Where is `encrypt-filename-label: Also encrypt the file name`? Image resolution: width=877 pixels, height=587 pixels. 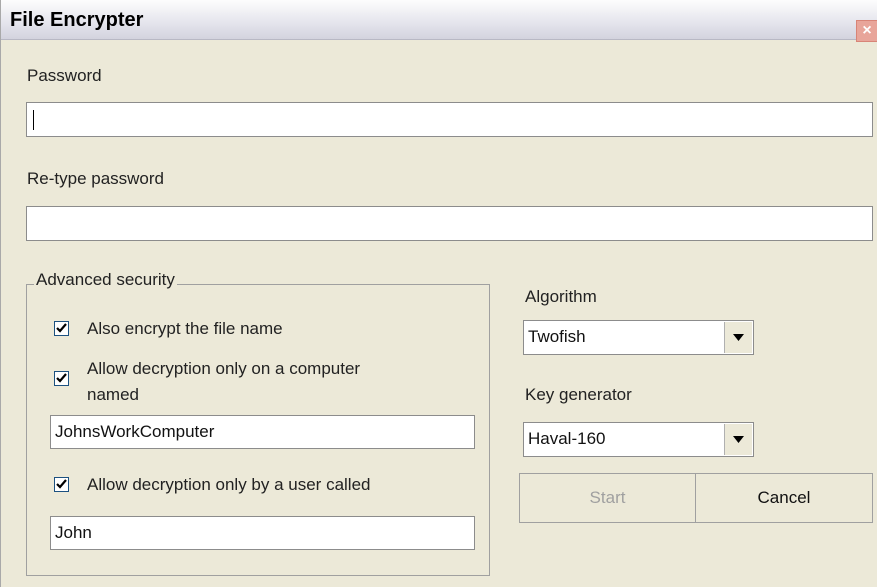
encrypt-filename-label: Also encrypt the file name is located at coordinates (185, 329).